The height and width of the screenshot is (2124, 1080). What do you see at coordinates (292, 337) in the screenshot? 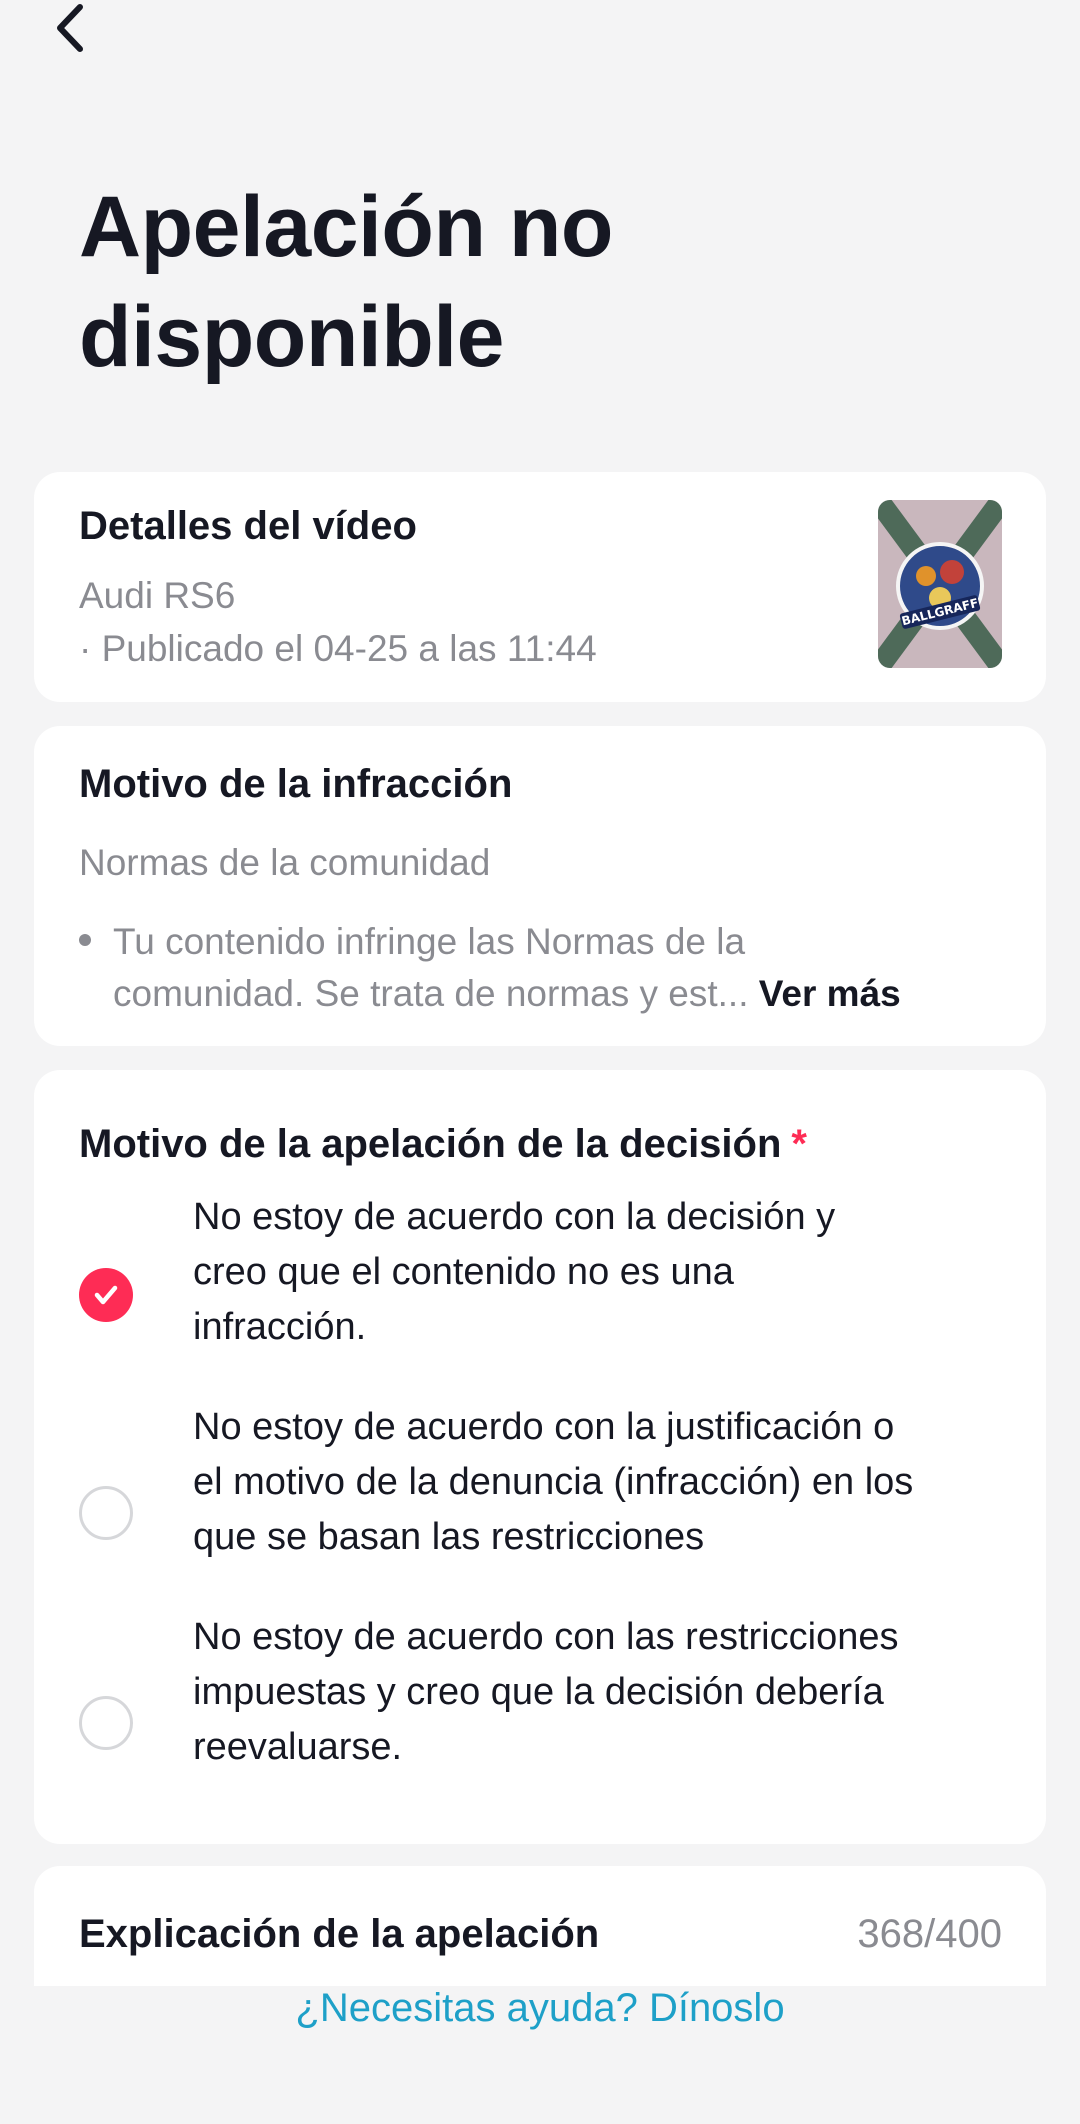
I see `page-title-line-2: disponible` at bounding box center [292, 337].